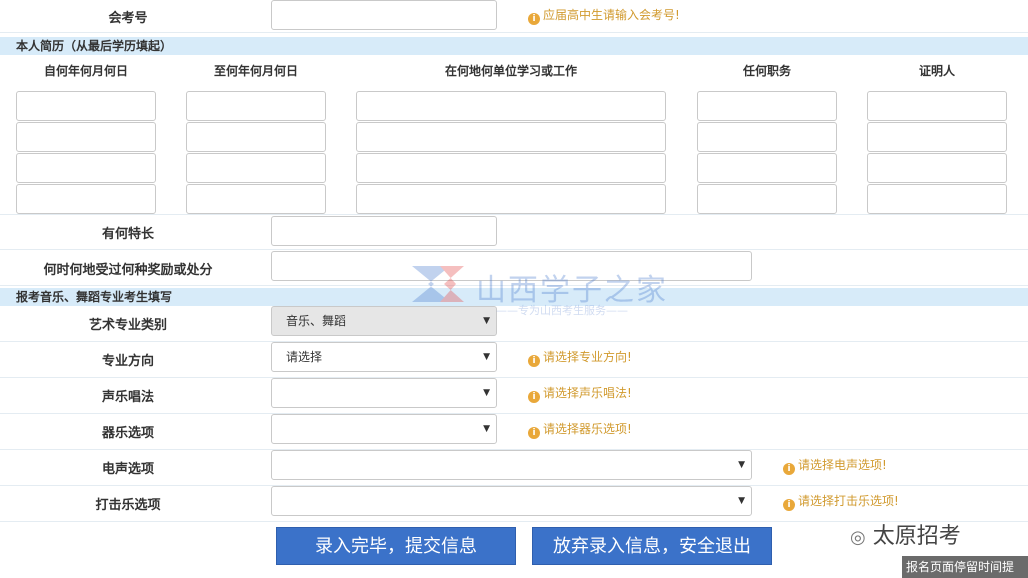  Describe the element at coordinates (128, 505) in the screenshot. I see `percussion-label: 打击乐选项` at that location.